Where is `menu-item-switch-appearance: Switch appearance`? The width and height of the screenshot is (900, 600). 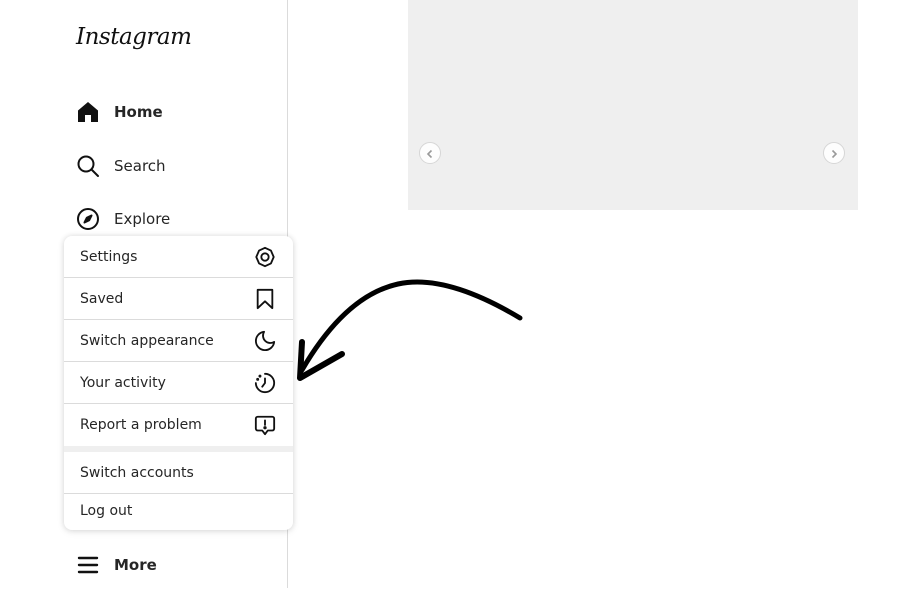
menu-item-switch-appearance: Switch appearance is located at coordinates (178, 341).